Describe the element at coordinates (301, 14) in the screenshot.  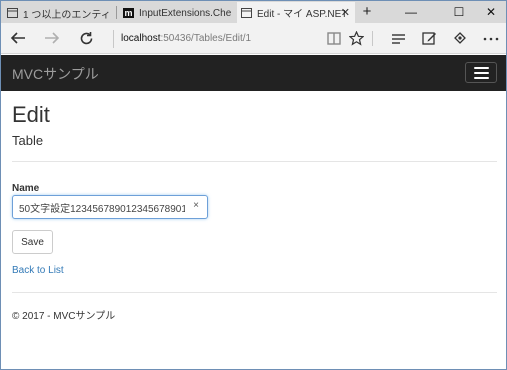
I see `tab-title: Edit - マイ ASP.NET` at that location.